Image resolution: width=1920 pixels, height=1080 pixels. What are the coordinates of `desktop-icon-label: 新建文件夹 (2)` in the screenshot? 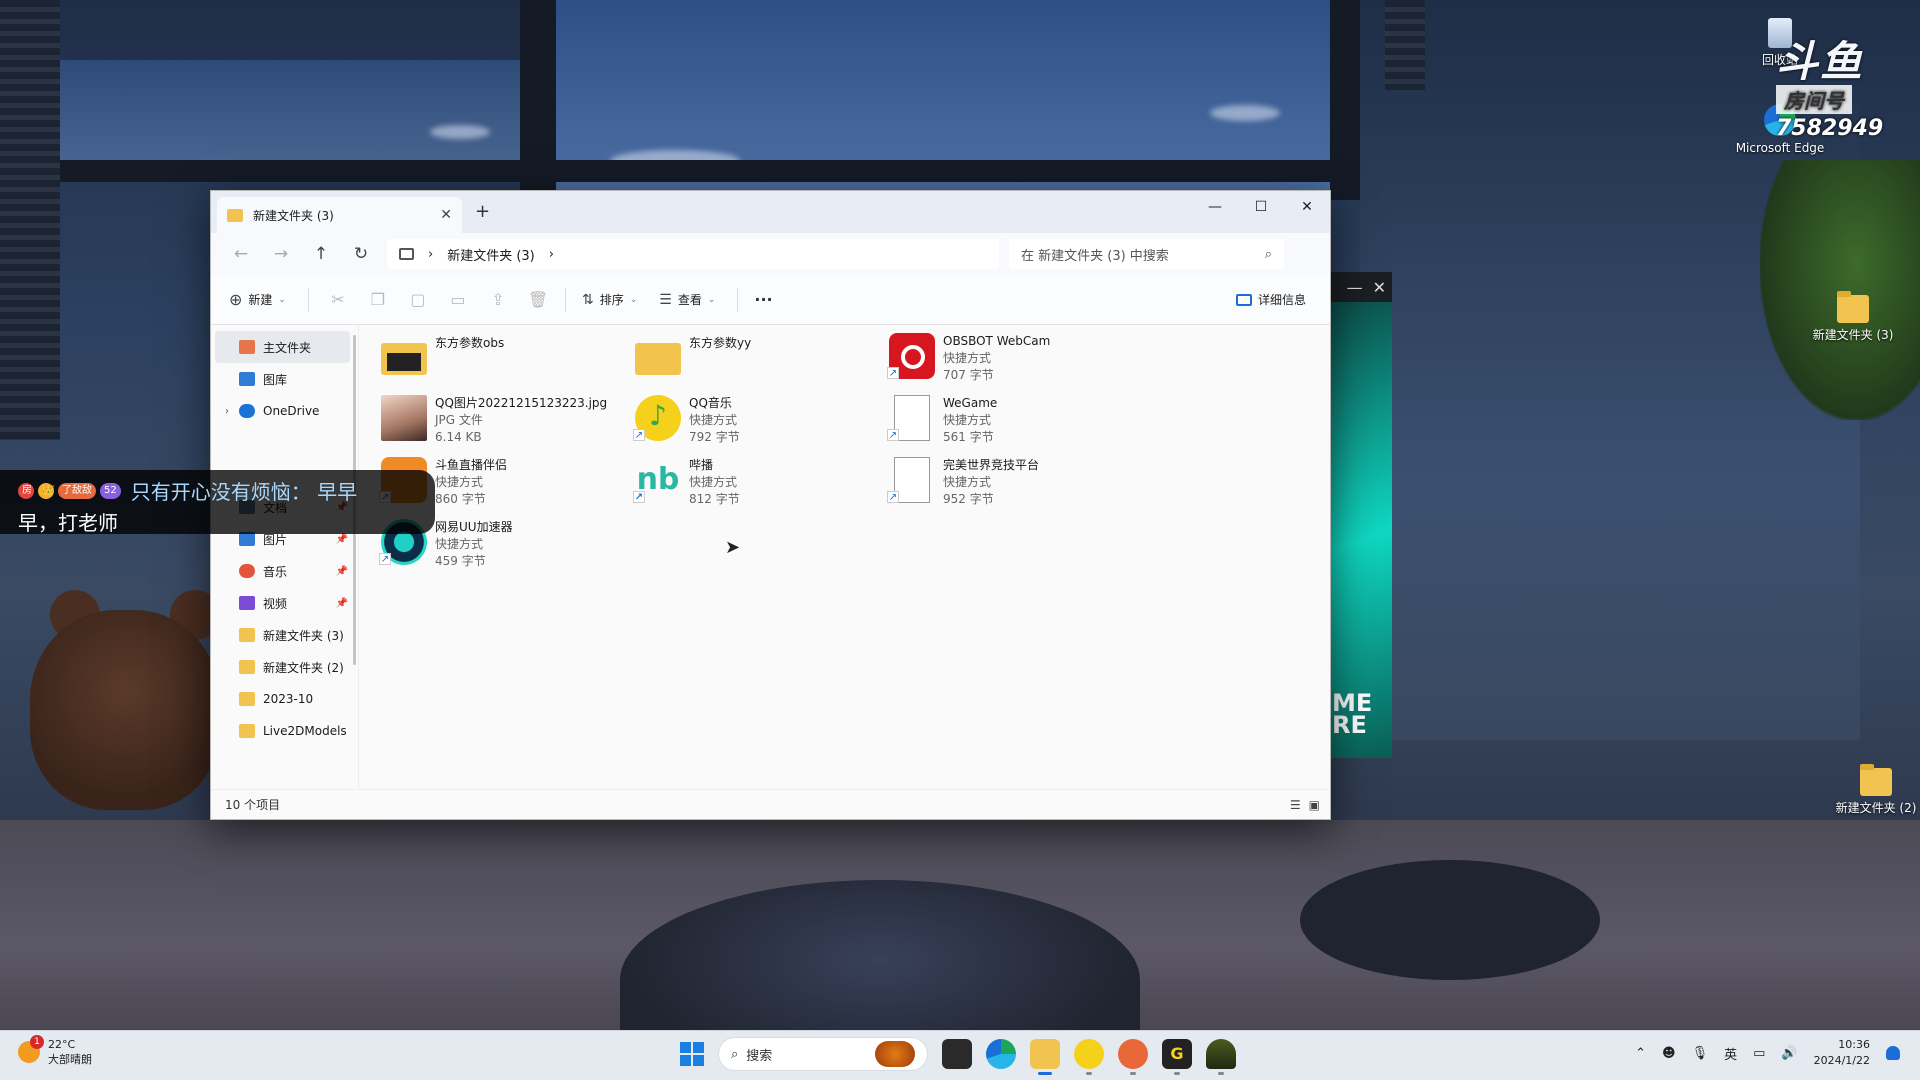 It's located at (1876, 808).